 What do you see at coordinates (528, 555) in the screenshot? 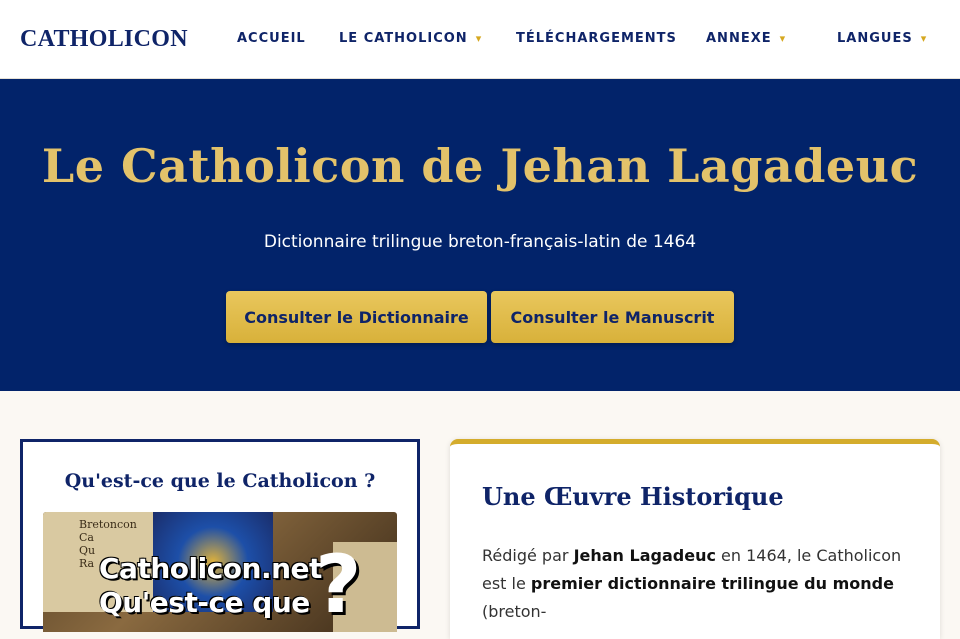
I see `paragraph-text-1: Rédigé par` at bounding box center [528, 555].